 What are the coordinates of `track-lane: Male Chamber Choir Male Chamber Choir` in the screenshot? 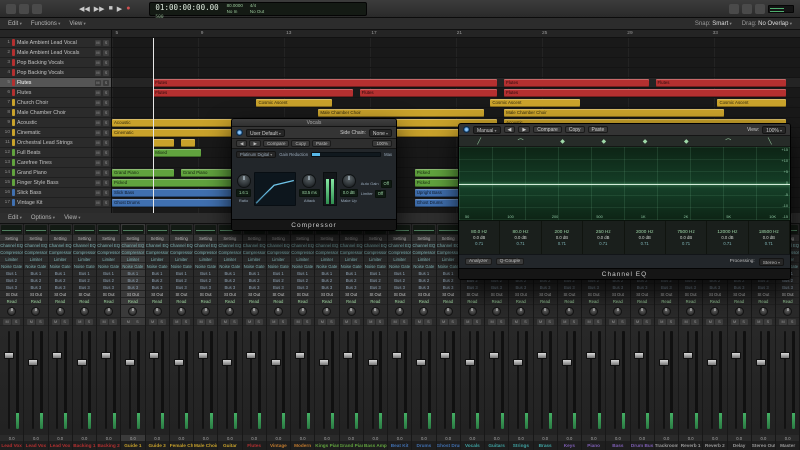 It's located at (456, 113).